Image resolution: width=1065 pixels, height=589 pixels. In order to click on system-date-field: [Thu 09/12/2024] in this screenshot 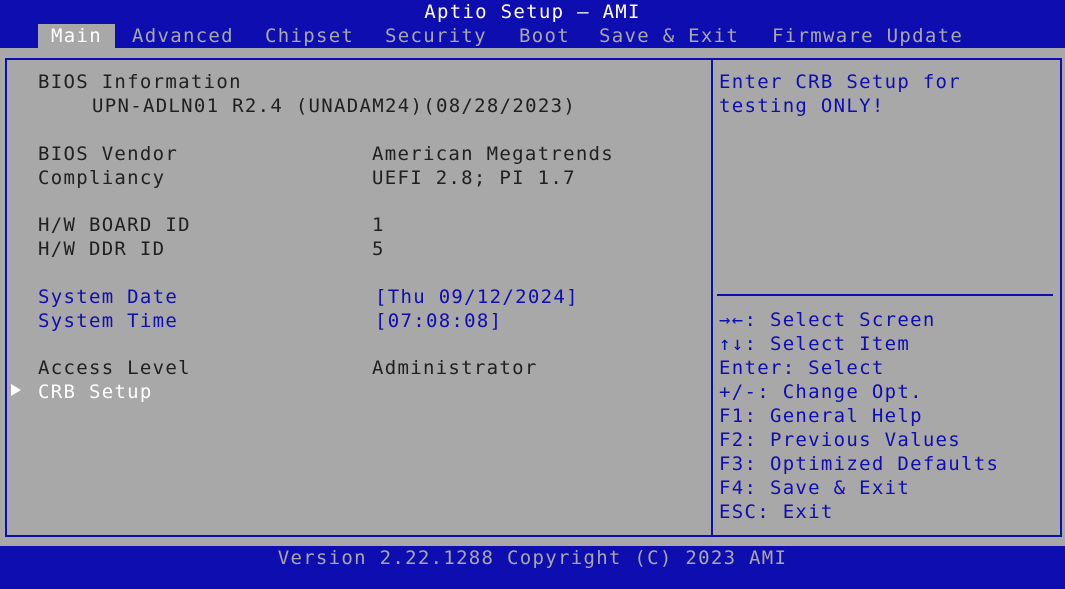, I will do `click(477, 297)`.